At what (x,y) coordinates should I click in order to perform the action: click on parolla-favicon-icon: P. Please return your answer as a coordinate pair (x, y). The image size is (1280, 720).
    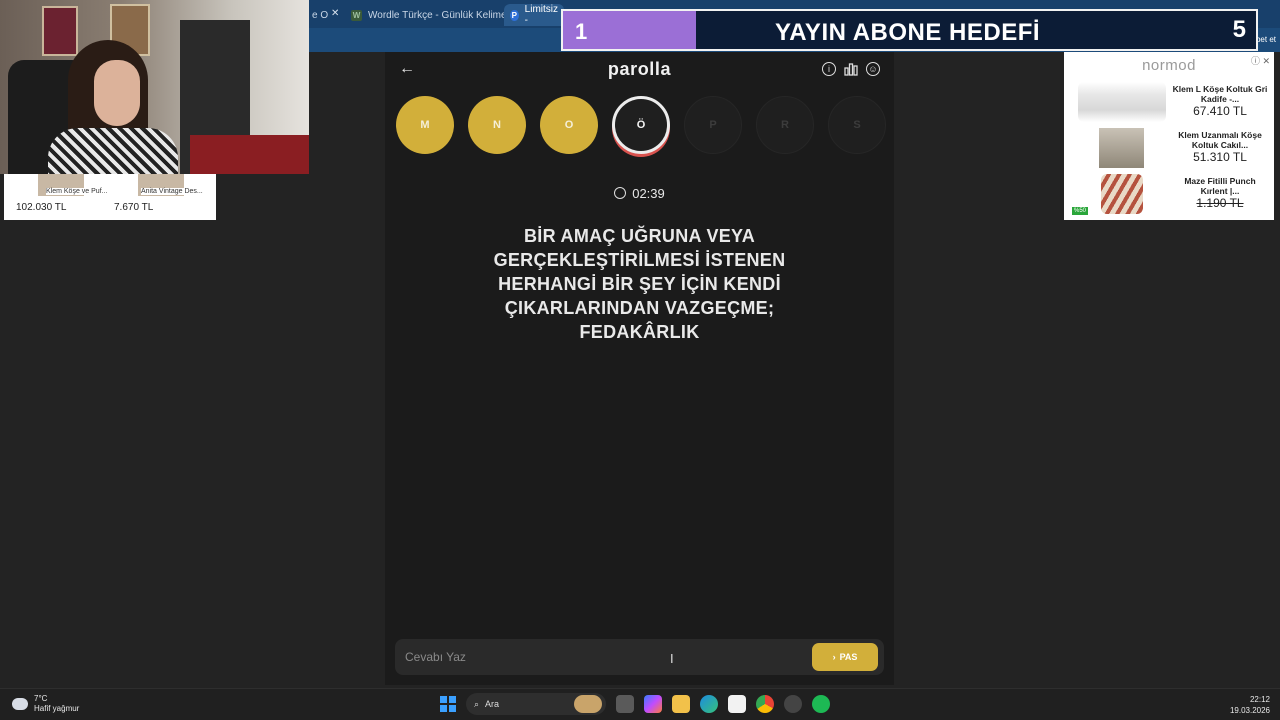
    Looking at the image, I should click on (514, 15).